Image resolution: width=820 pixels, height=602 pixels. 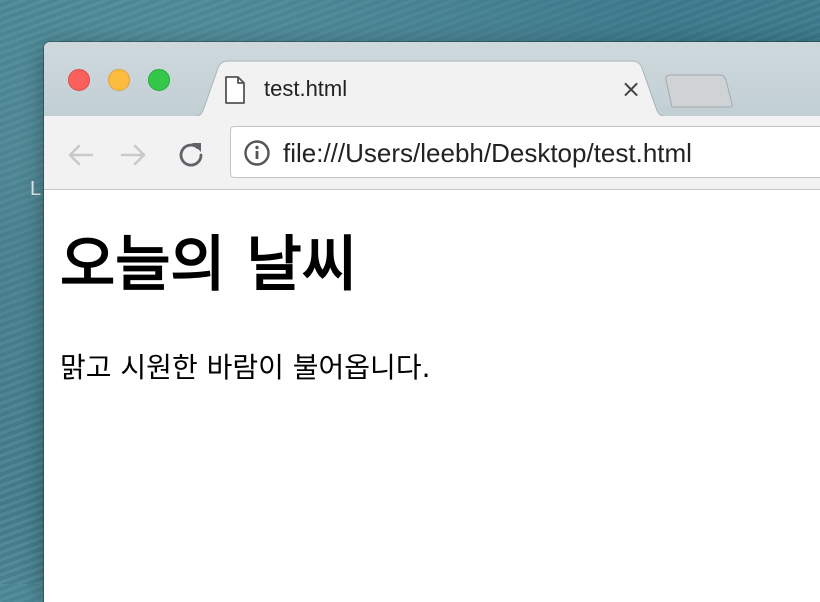 I want to click on back-button, so click(x=81, y=155).